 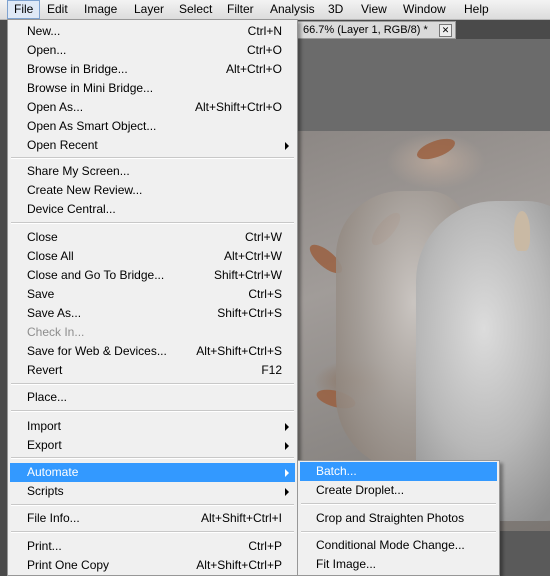 I want to click on document-tab: 66.7% (Layer 1, RGB/8) * ✕, so click(x=376, y=30).